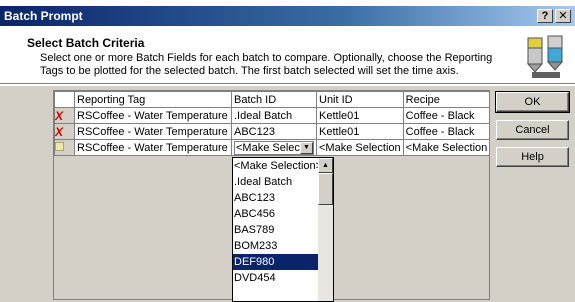 The width and height of the screenshot is (575, 302). What do you see at coordinates (277, 166) in the screenshot?
I see `list-item: <Make Selection>` at bounding box center [277, 166].